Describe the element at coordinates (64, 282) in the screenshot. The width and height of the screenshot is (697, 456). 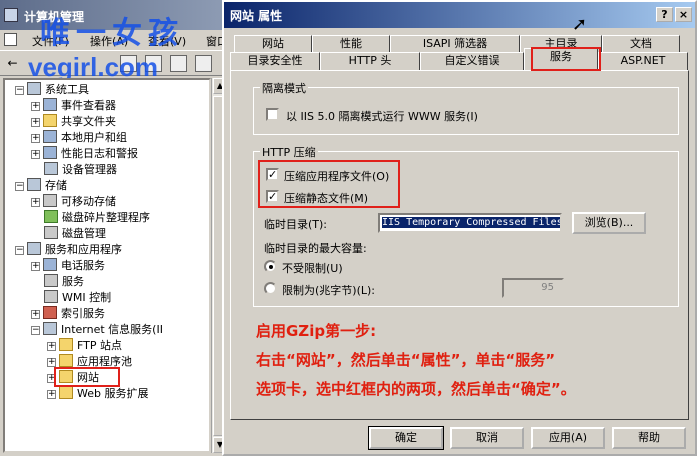
I see `tree-node-services: 服务` at that location.